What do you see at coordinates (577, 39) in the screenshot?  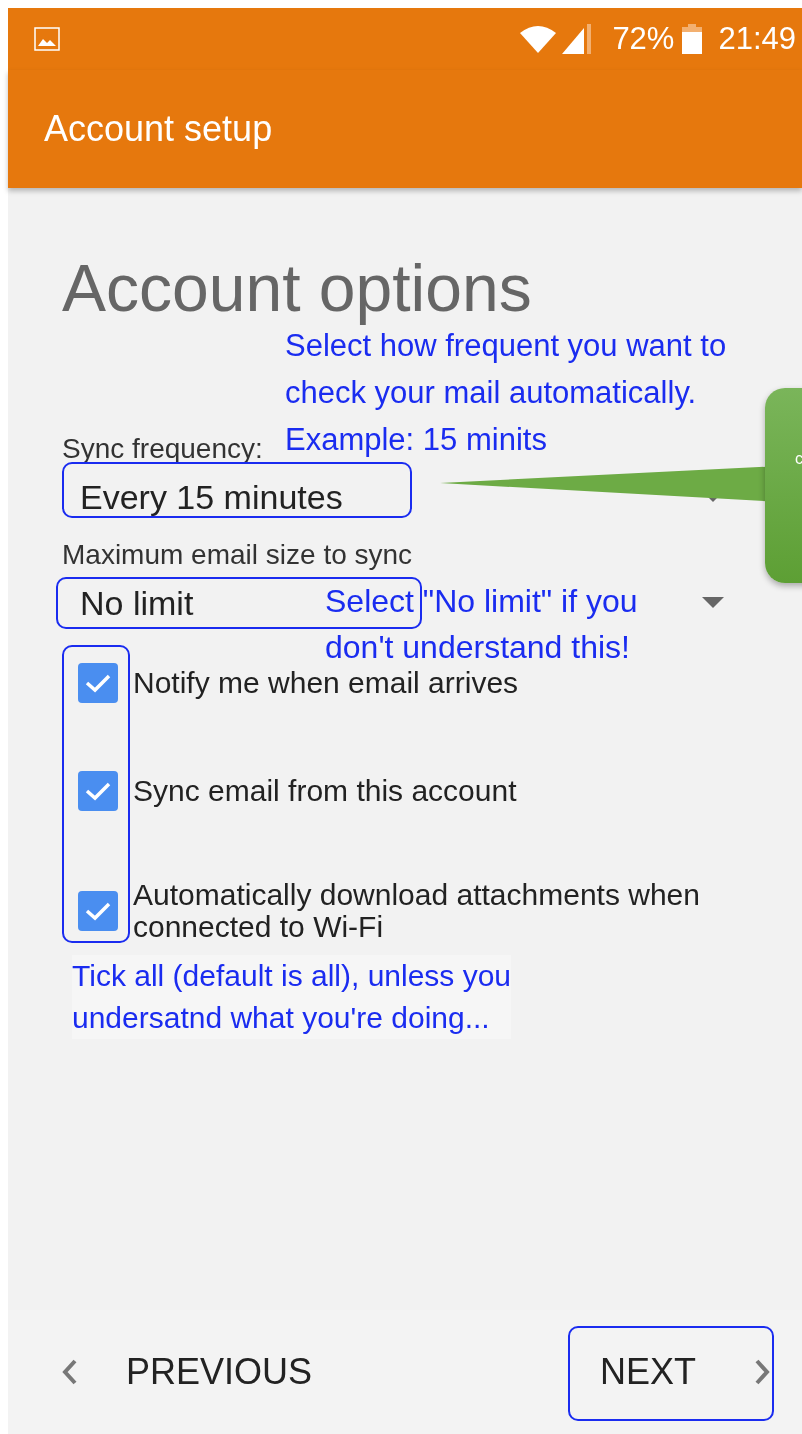 I see `signal-icon` at bounding box center [577, 39].